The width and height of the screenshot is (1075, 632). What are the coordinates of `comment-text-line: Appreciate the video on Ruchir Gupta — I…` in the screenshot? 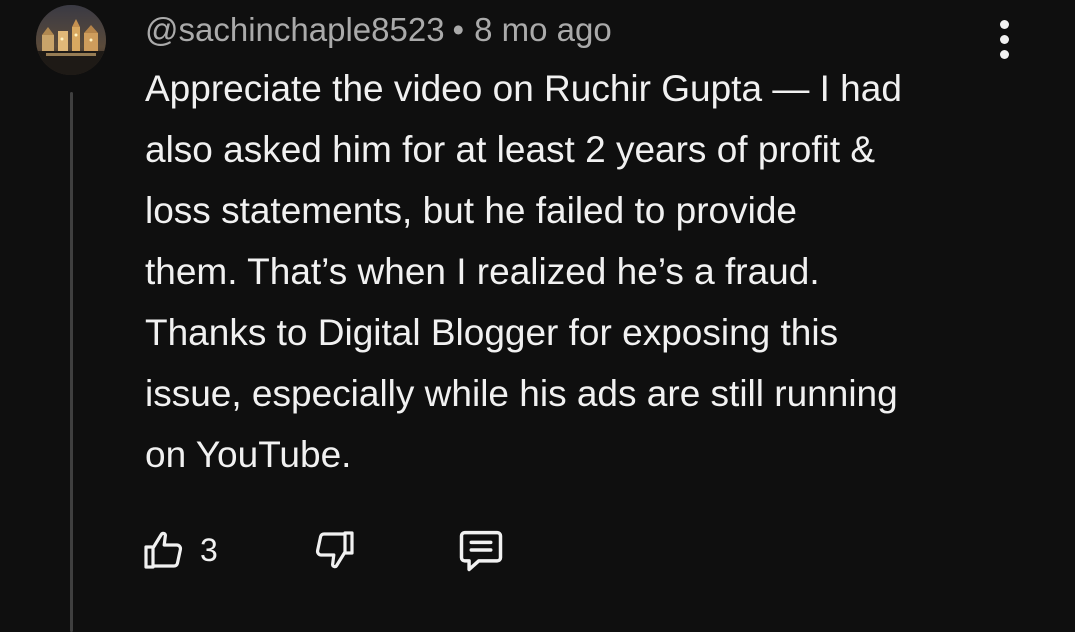 It's located at (523, 88).